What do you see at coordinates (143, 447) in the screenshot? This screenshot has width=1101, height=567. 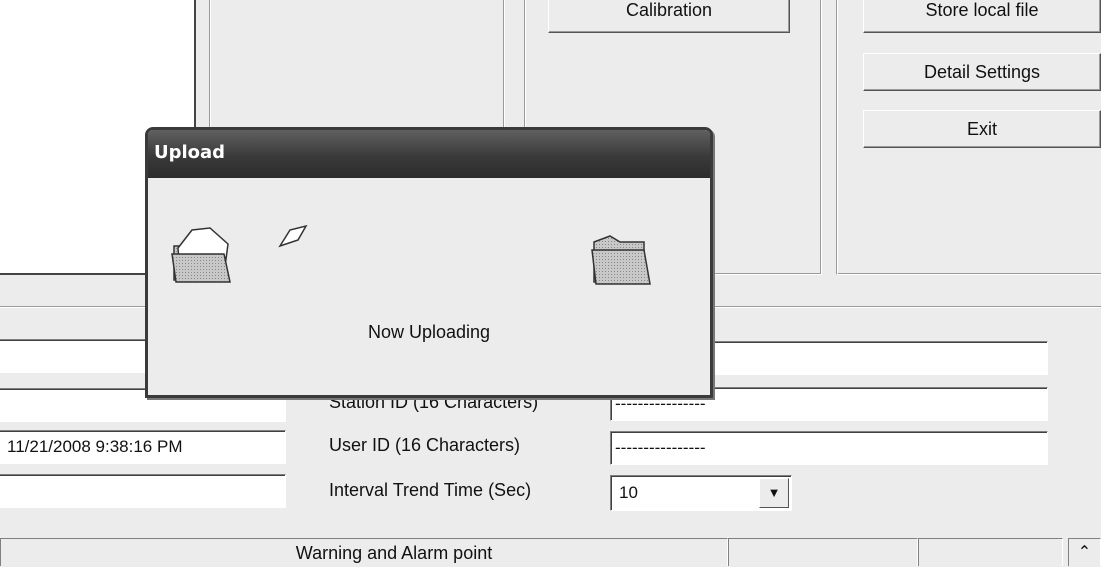 I see `datetime-field: 11/21/2008 9:38:16 PM` at bounding box center [143, 447].